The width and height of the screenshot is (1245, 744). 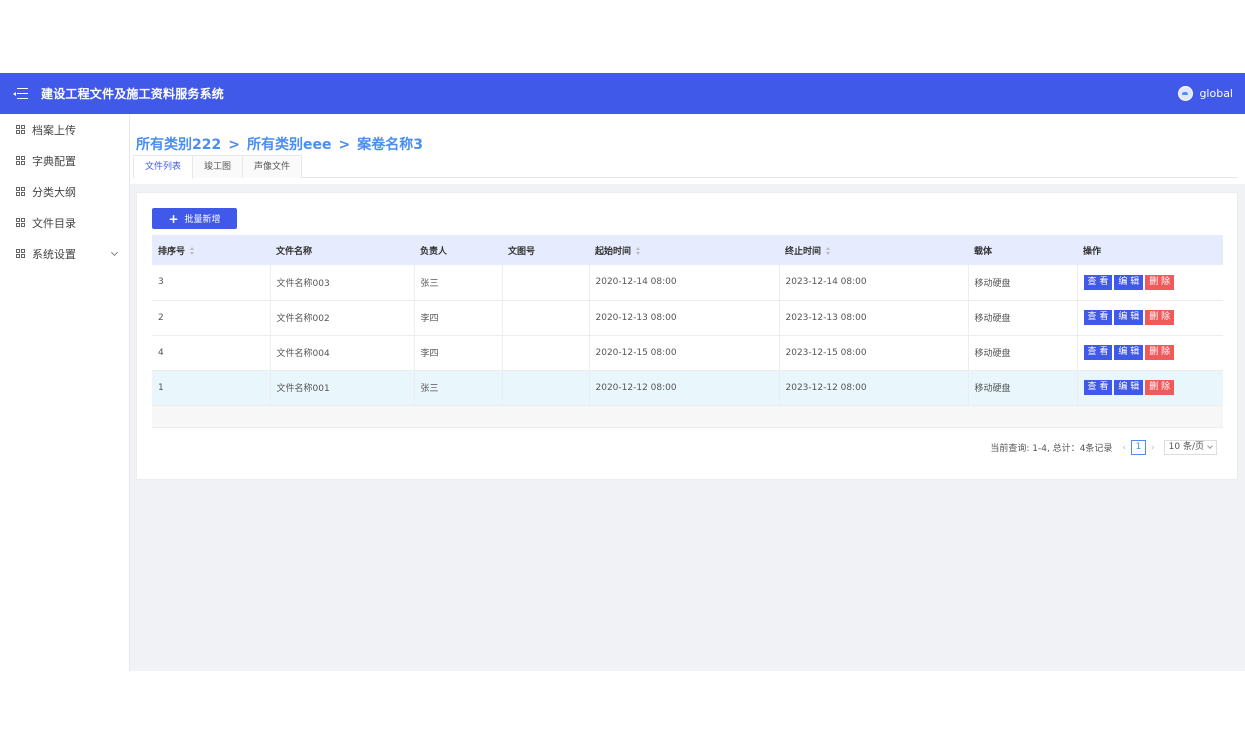 I want to click on column-header-drawing-no: 文图号, so click(x=522, y=251).